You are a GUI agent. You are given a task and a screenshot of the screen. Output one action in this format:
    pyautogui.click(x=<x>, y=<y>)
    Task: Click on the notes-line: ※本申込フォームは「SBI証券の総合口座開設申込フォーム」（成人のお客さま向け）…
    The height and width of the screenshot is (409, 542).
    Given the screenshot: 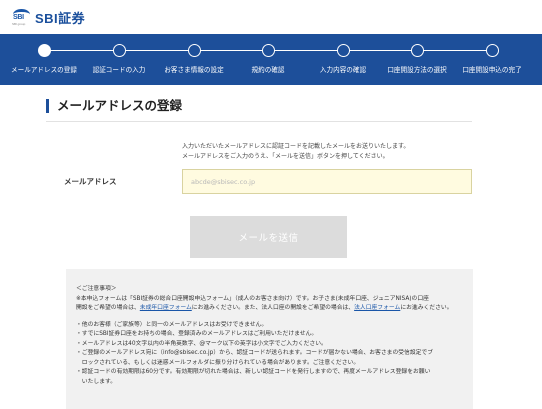 What is the action you would take?
    pyautogui.click(x=252, y=298)
    